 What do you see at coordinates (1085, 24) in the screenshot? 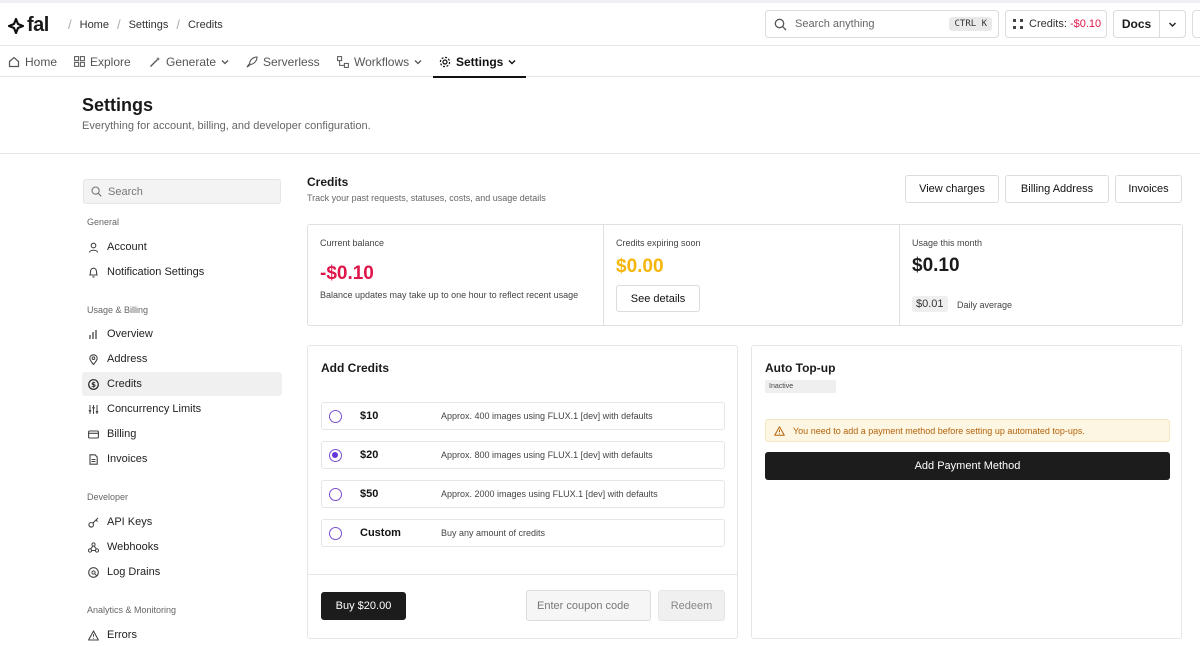
I see `credits-value: -$0.10` at bounding box center [1085, 24].